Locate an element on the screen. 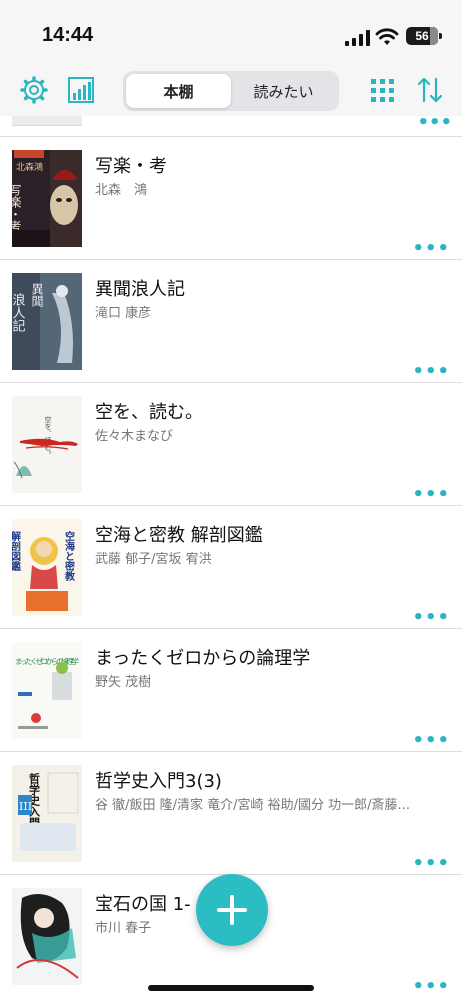 The width and height of the screenshot is (462, 1000). grid-icon is located at coordinates (383, 90).